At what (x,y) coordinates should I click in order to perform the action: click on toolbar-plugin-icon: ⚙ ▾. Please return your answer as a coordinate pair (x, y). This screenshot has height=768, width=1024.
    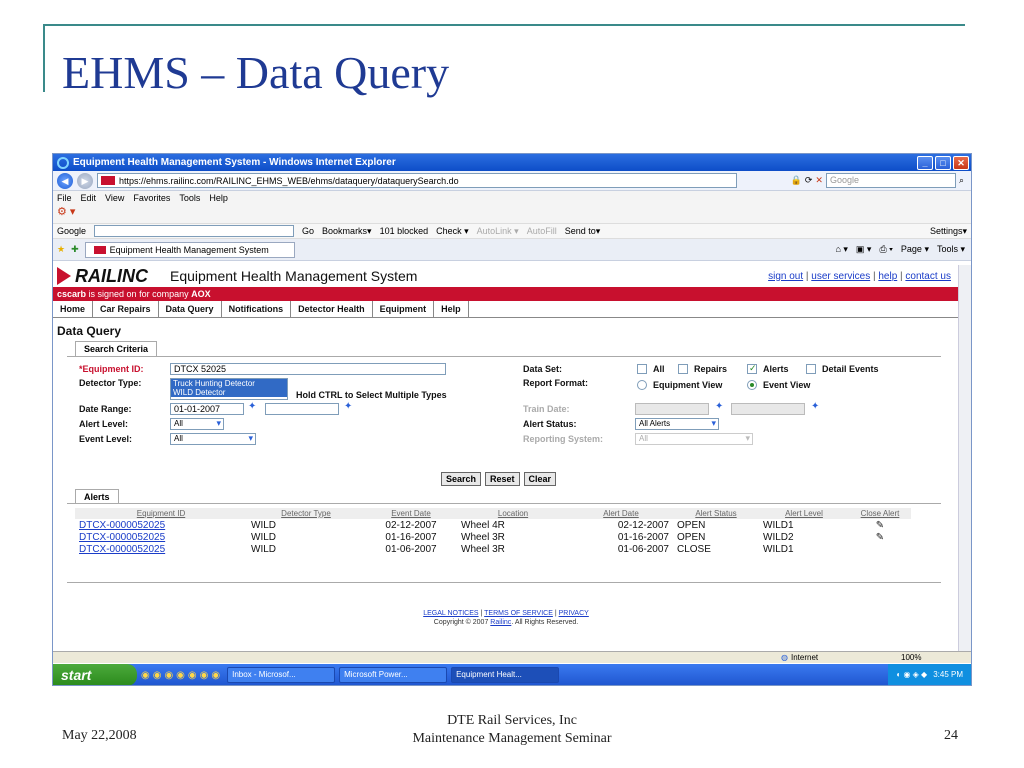
    Looking at the image, I should click on (66, 212).